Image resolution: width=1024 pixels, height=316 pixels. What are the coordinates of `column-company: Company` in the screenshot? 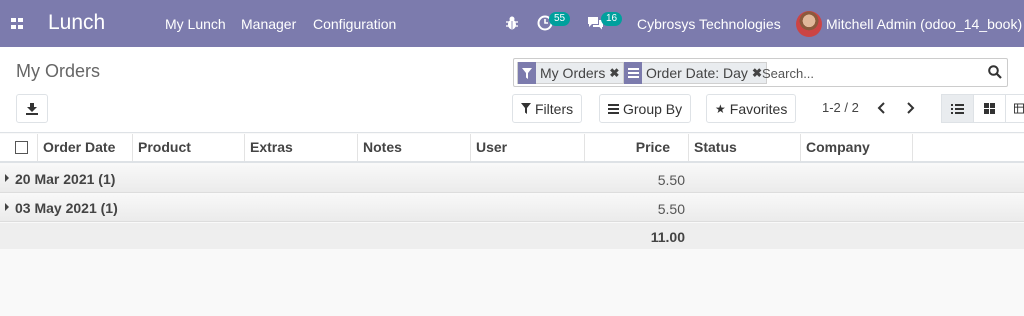 It's located at (857, 147).